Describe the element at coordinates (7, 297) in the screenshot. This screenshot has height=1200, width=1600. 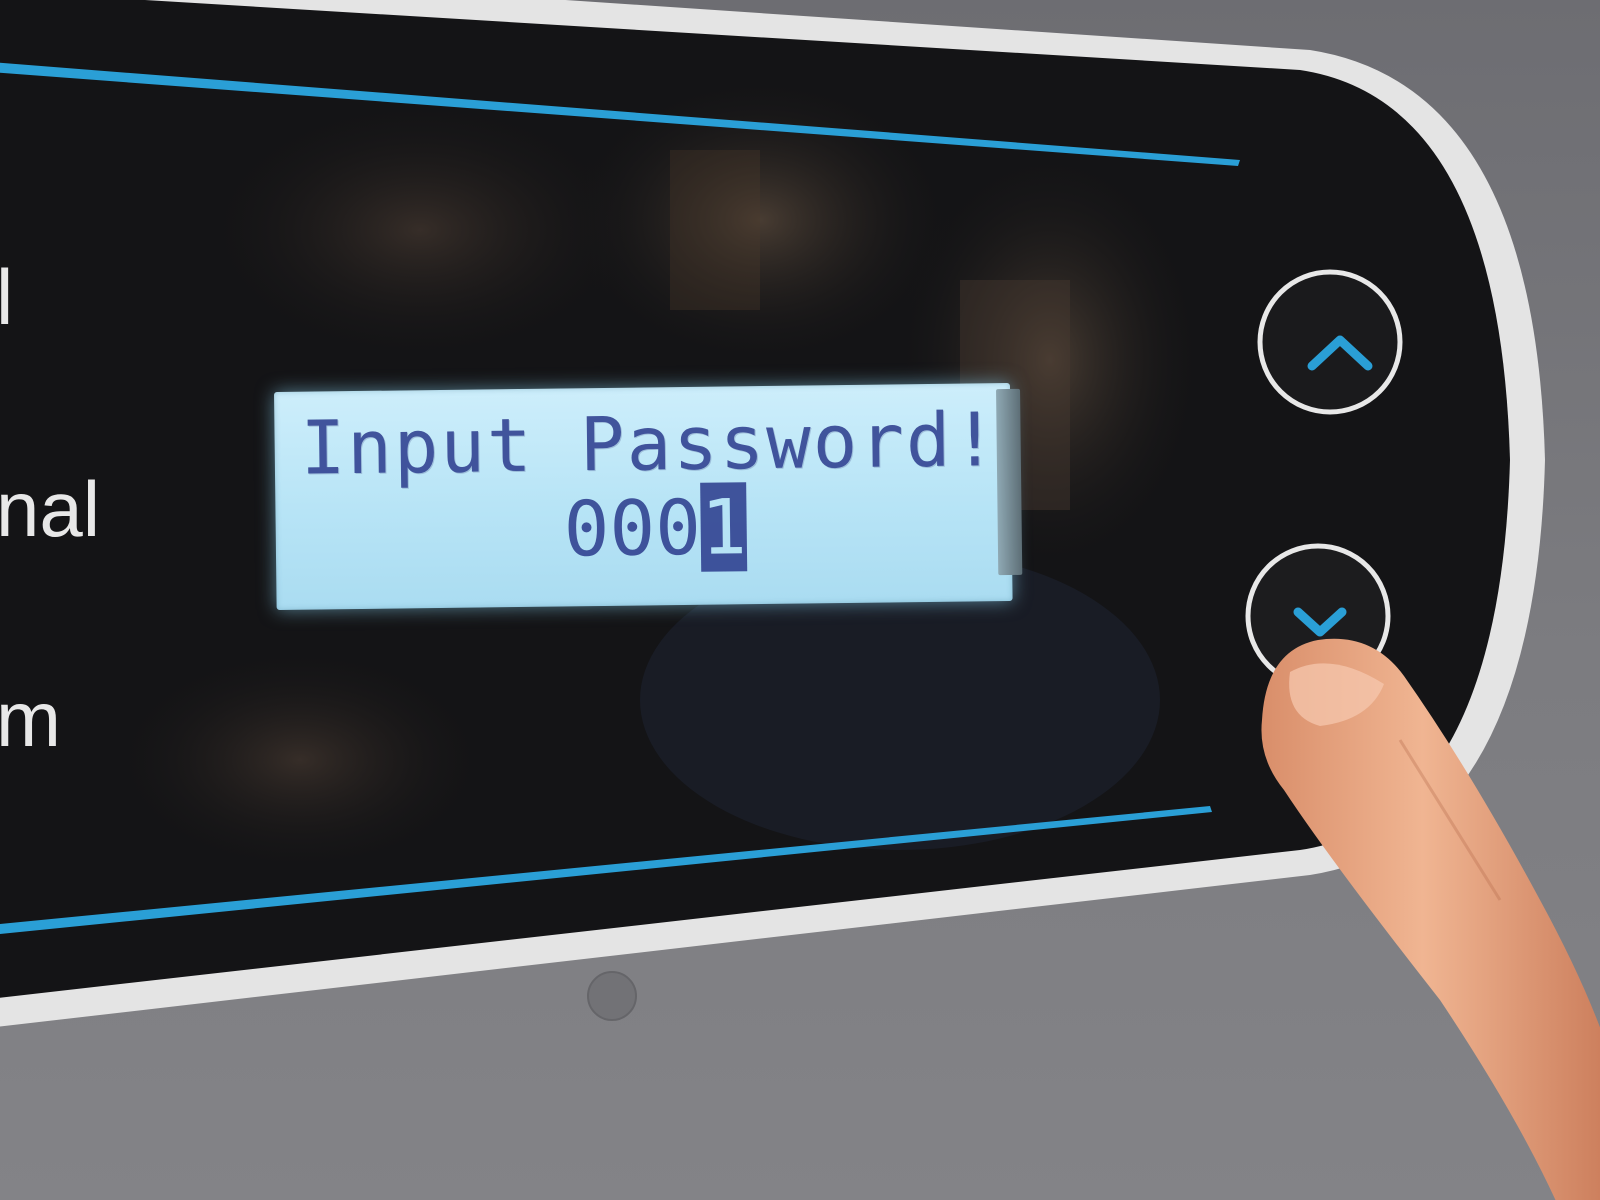
I see `side-label-top: l` at that location.